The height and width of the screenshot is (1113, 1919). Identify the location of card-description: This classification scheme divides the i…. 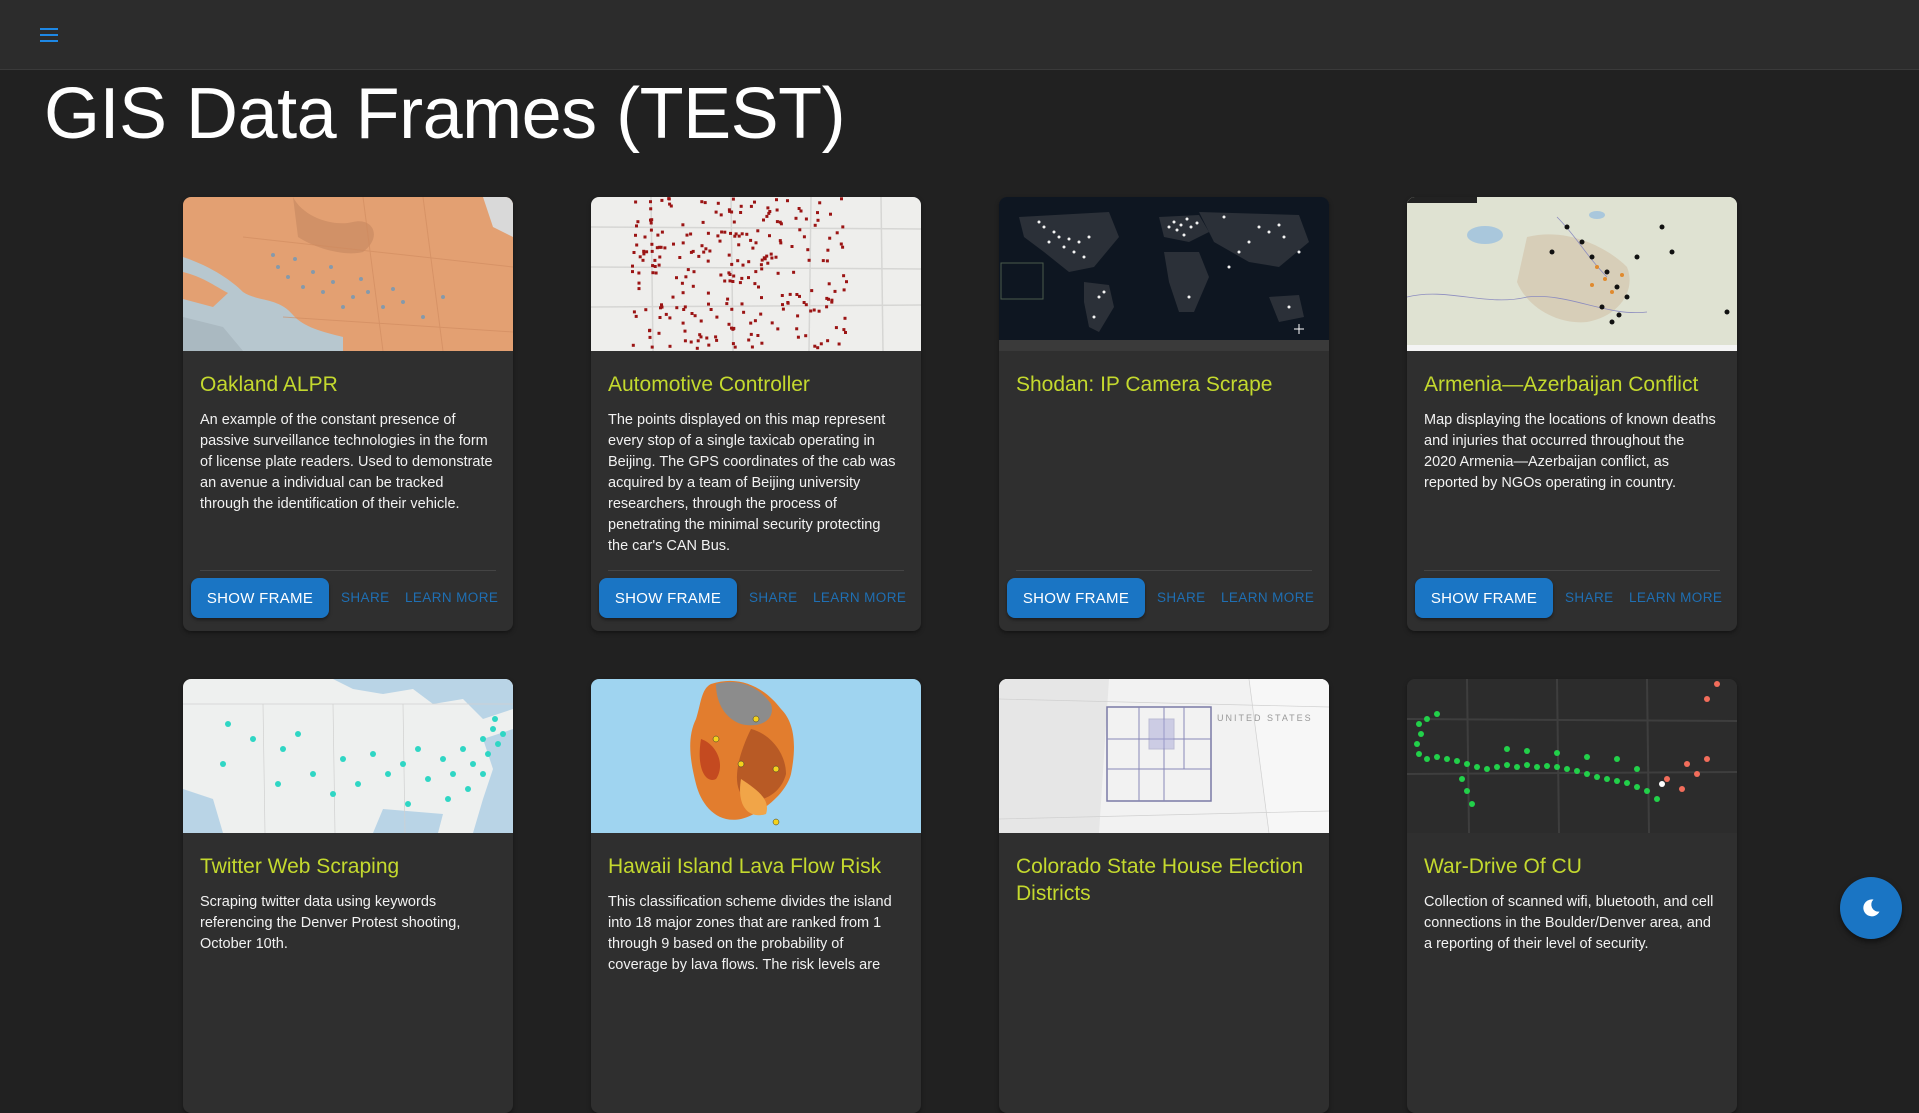
(750, 933).